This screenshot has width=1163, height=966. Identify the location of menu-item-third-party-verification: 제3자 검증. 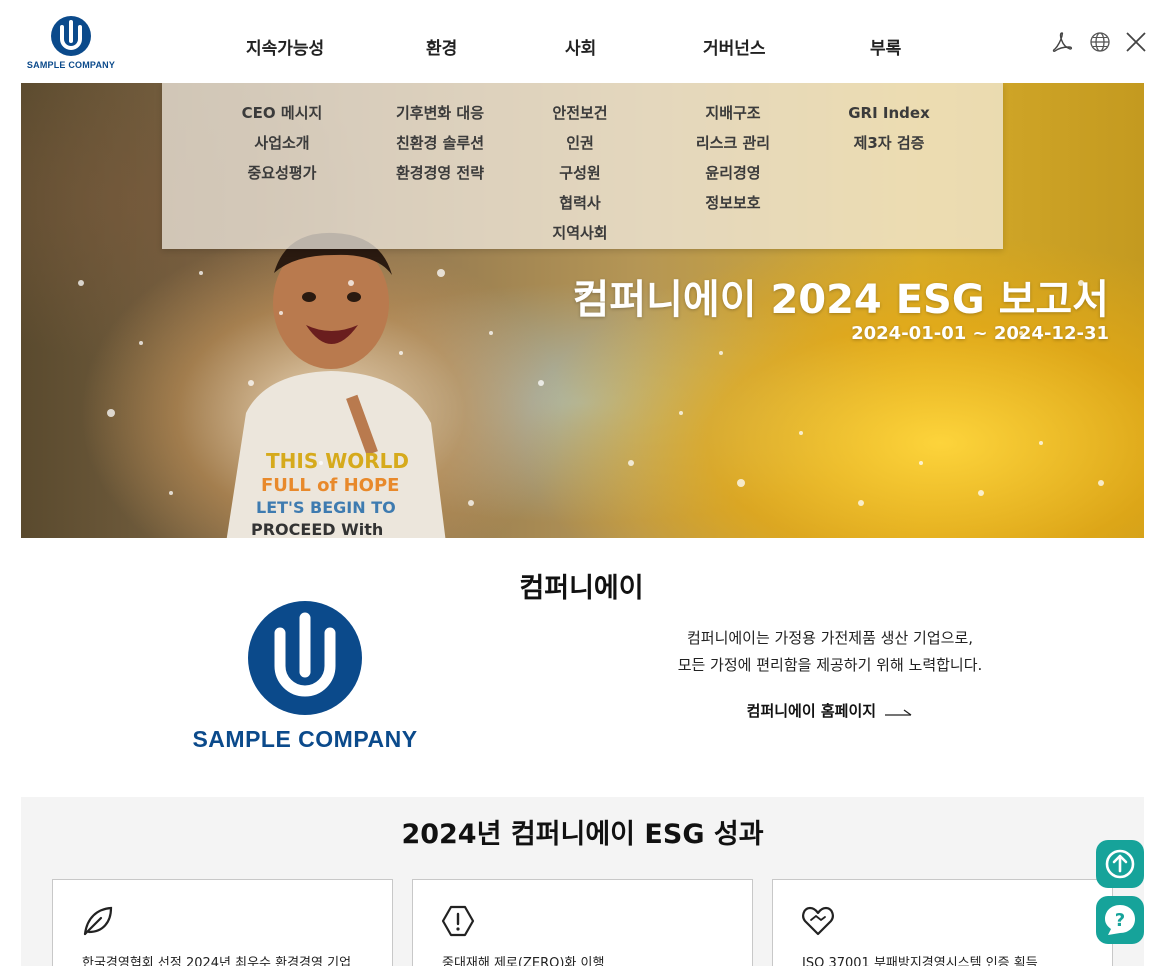
(889, 146).